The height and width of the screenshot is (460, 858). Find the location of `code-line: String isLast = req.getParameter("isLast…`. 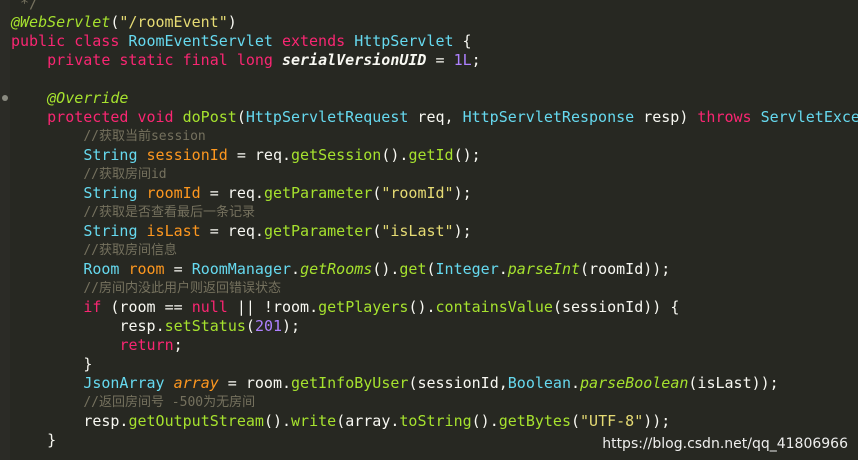

code-line: String isLast = req.getParameter("isLast… is located at coordinates (277, 231).